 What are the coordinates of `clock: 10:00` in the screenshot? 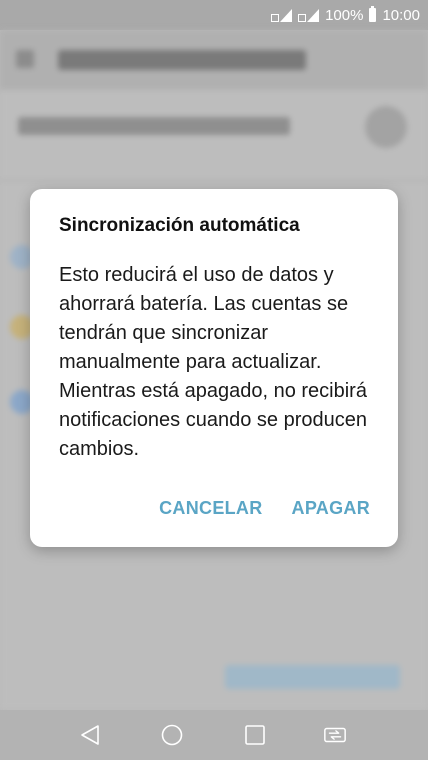 It's located at (401, 15).